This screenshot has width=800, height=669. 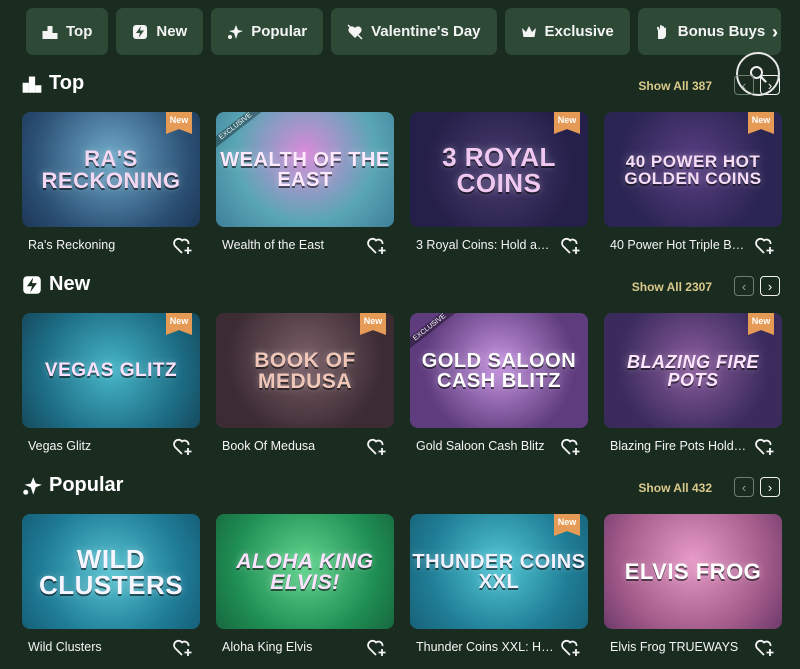 I want to click on game-thumbnail: WEALTH OF THE EAST EXCLUSIVE, so click(x=305, y=169).